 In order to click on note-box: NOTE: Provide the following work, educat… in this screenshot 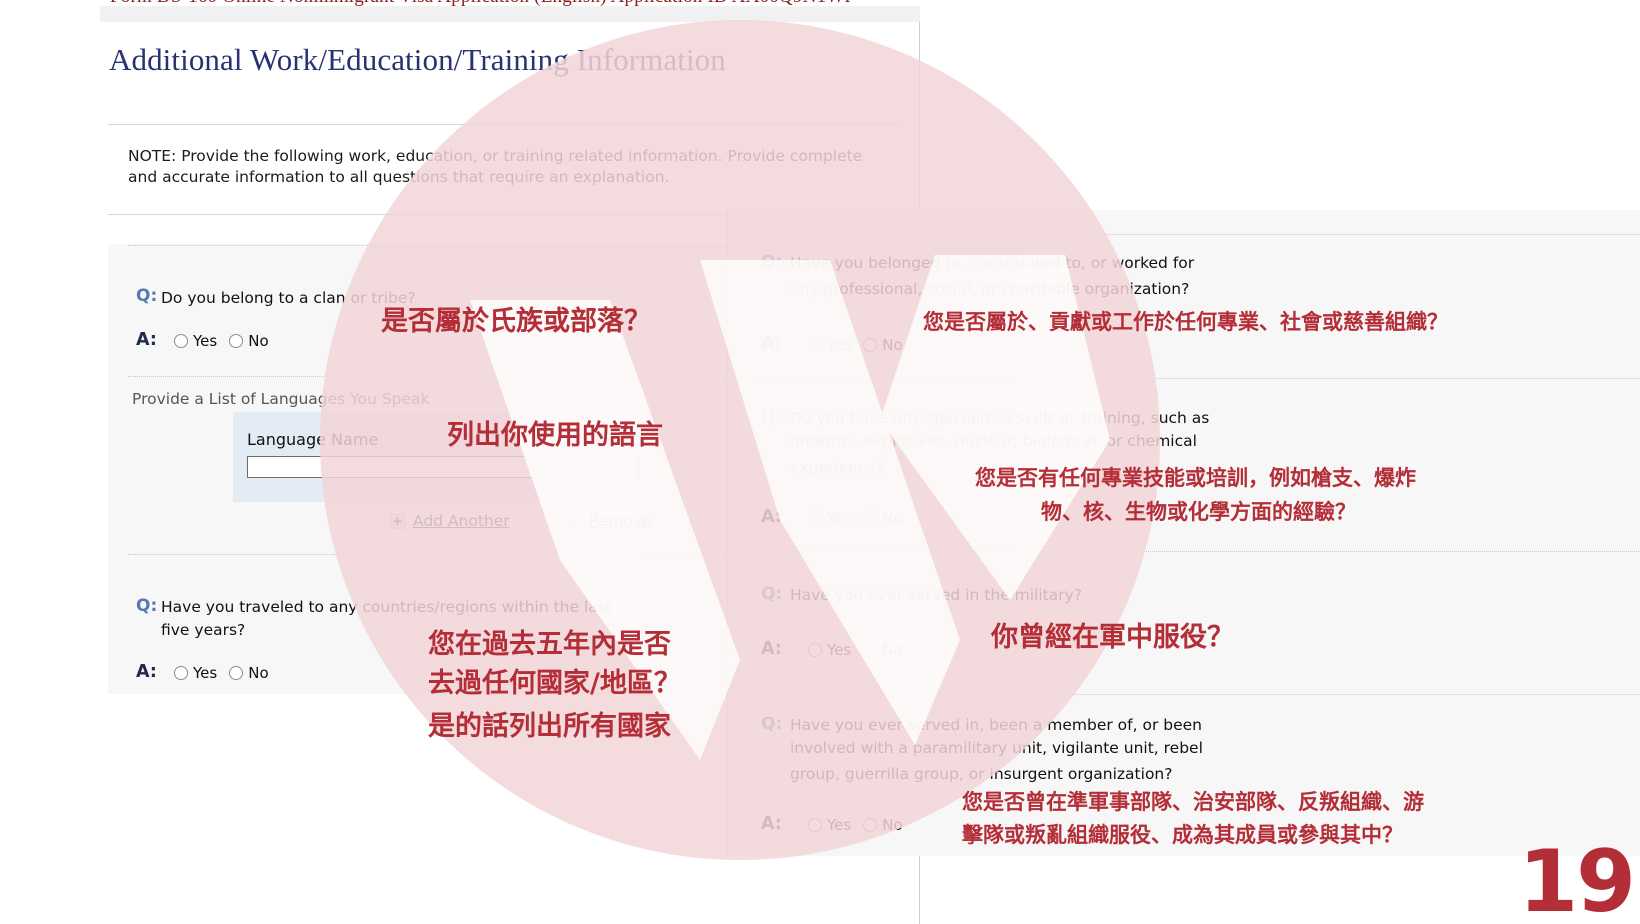, I will do `click(504, 167)`.